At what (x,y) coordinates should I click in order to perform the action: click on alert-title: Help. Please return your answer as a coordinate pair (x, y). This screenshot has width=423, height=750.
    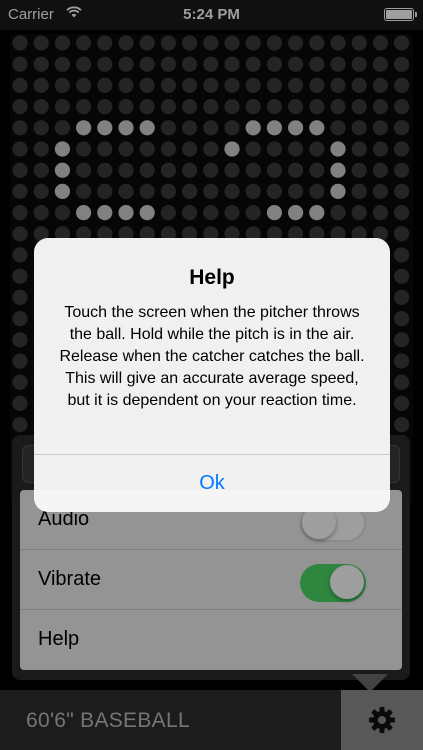
    Looking at the image, I should click on (212, 277).